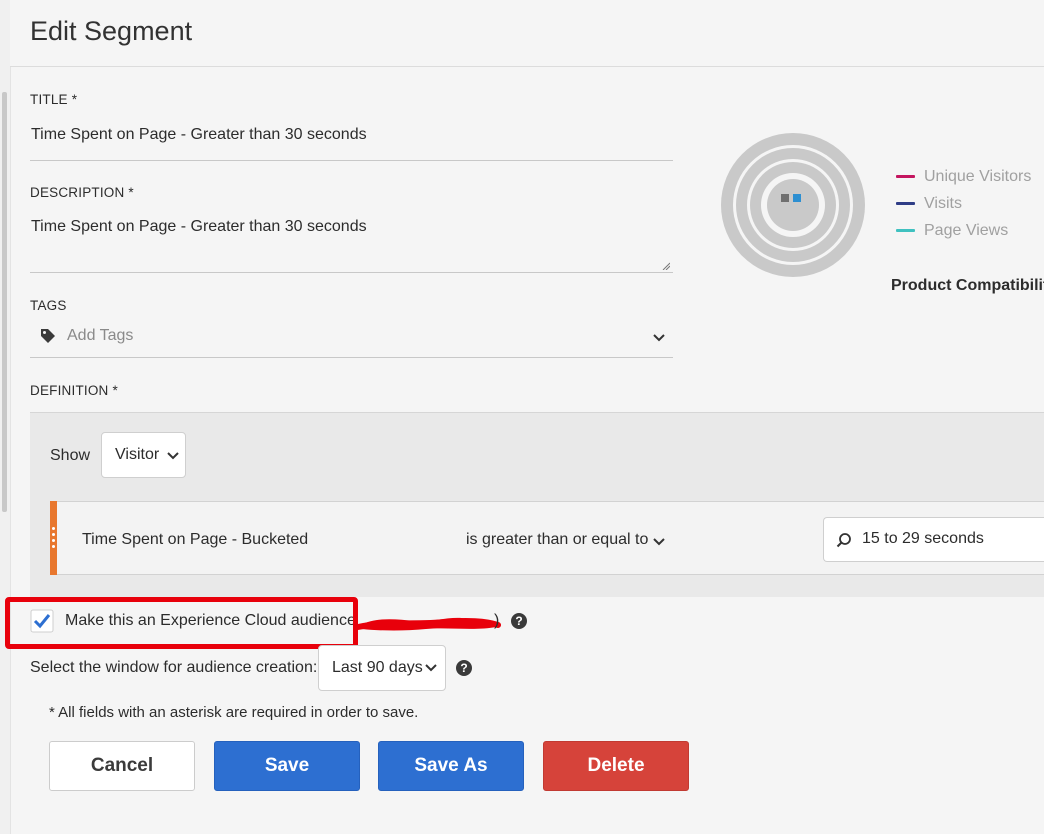  I want to click on rule-value-field: 15 to 29 seconds, so click(933, 539).